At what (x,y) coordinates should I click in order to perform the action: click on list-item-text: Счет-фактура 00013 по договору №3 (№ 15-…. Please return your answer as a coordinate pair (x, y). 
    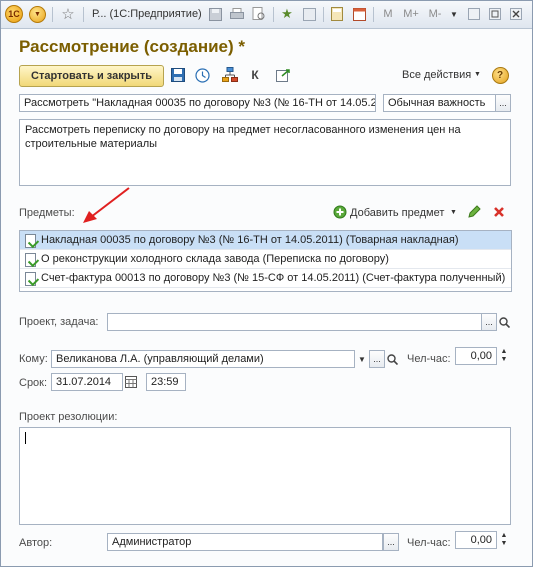
    Looking at the image, I should click on (273, 278).